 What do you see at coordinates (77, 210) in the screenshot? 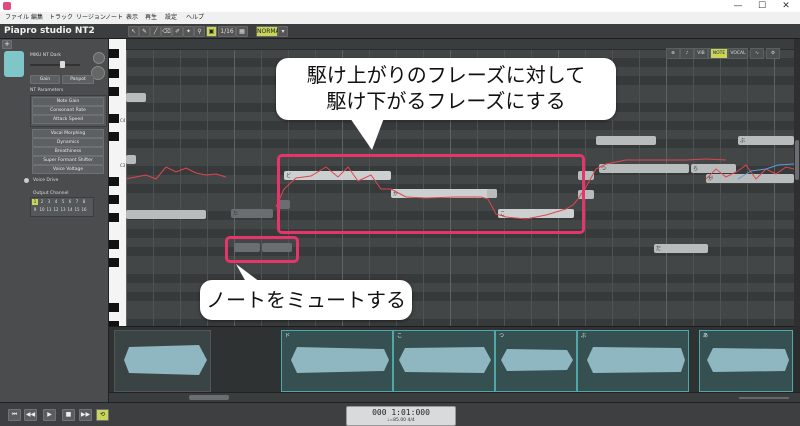
I see `channel-15: 15` at bounding box center [77, 210].